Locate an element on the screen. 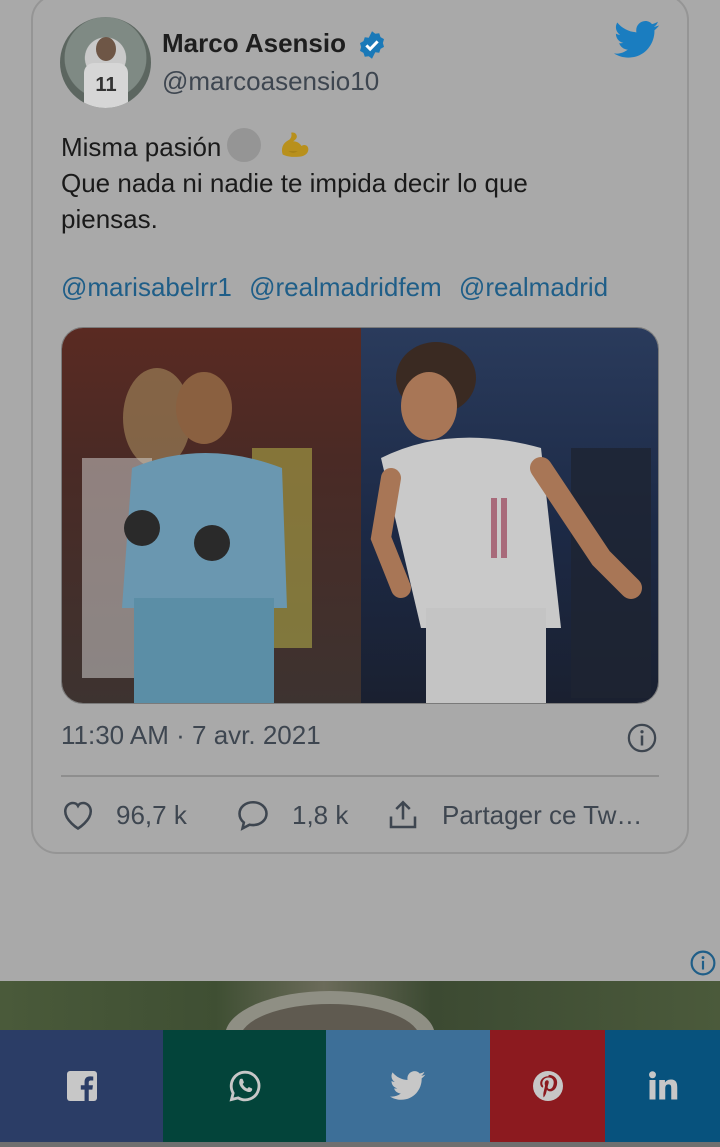 This screenshot has width=720, height=1147. circle-emoji is located at coordinates (244, 145).